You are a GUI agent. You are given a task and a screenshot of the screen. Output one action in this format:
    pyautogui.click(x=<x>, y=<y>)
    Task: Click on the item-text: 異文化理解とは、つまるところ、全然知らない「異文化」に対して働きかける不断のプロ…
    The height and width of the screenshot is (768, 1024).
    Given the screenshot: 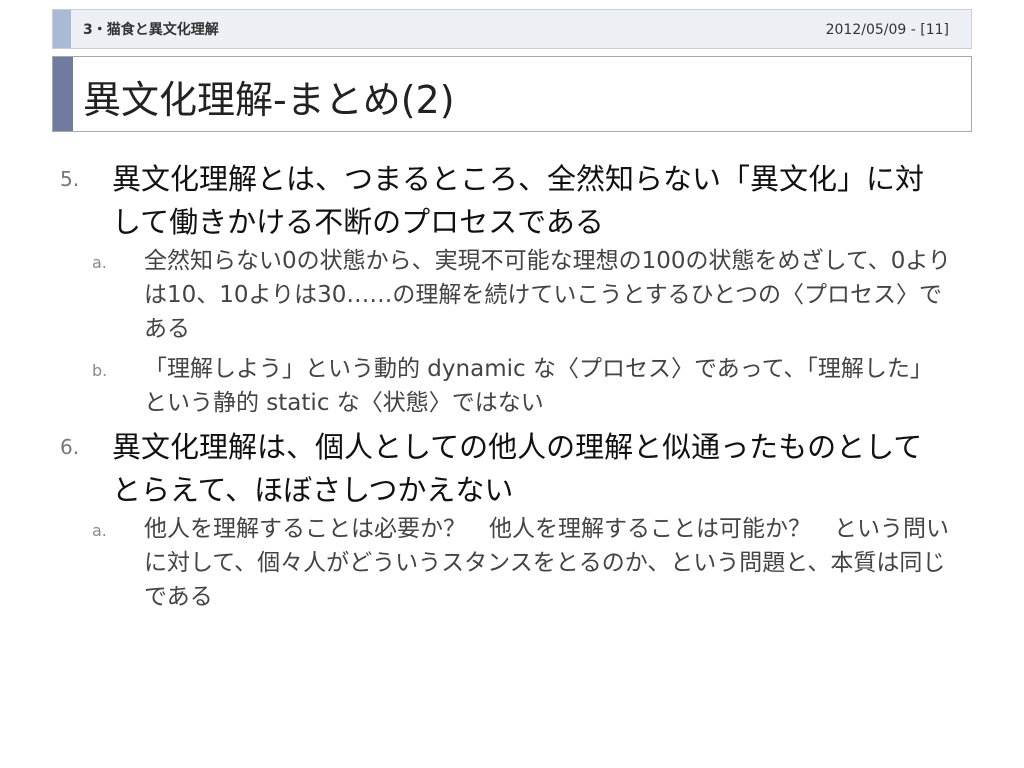 What is the action you would take?
    pyautogui.click(x=518, y=200)
    